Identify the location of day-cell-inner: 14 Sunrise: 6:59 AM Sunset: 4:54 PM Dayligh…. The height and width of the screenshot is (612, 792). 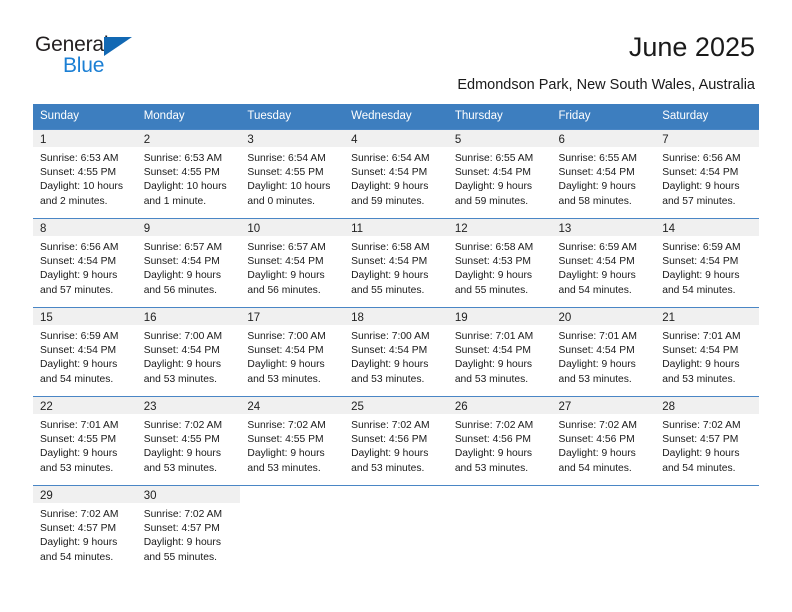
(707, 263).